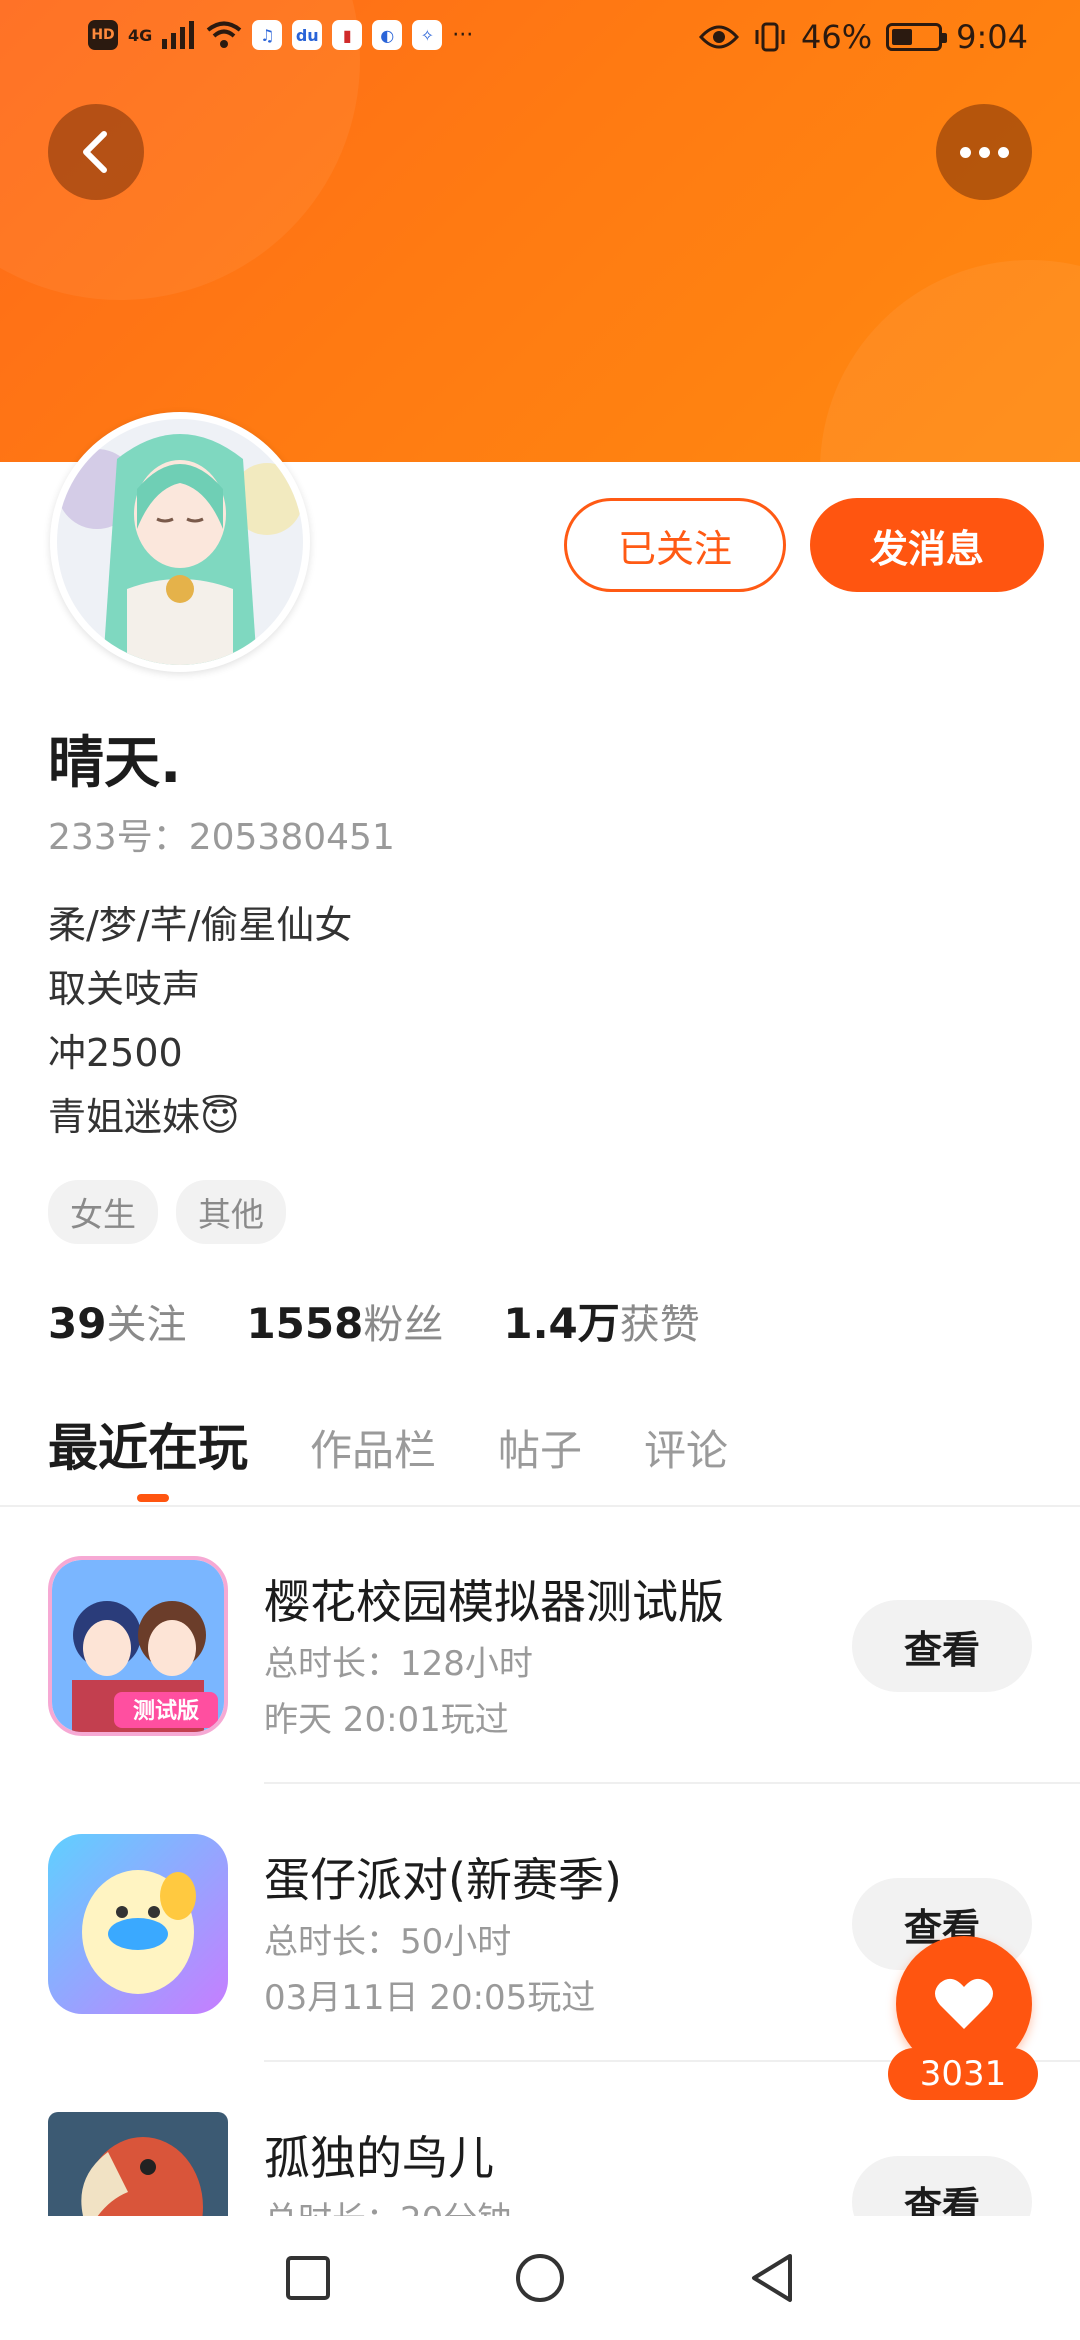  What do you see at coordinates (103, 35) in the screenshot?
I see `hd-indicator: HD` at bounding box center [103, 35].